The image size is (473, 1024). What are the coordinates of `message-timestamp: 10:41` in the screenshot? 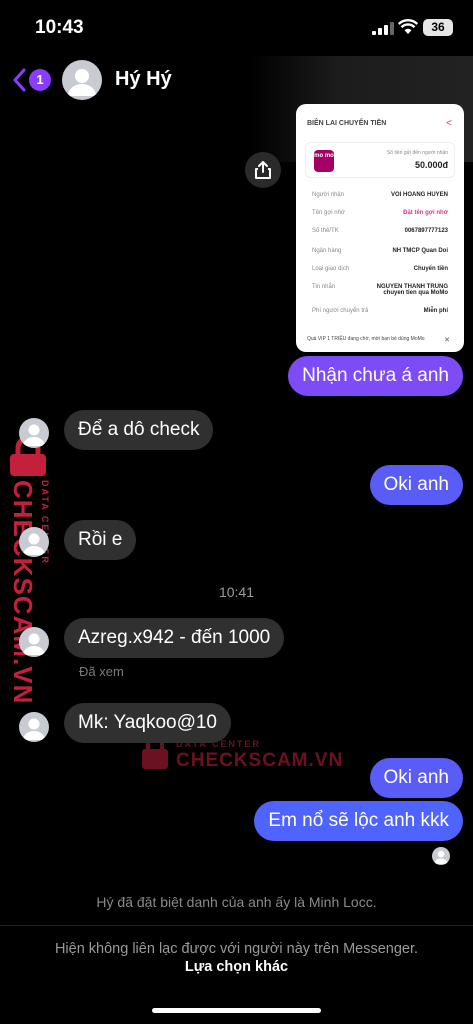 It's located at (236, 592).